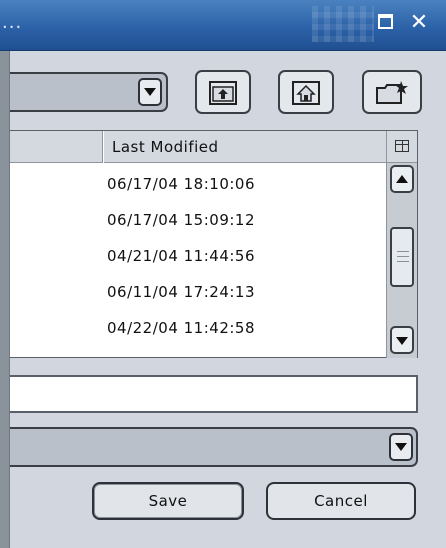  I want to click on file-type-dropdown-arrow-icon, so click(401, 447).